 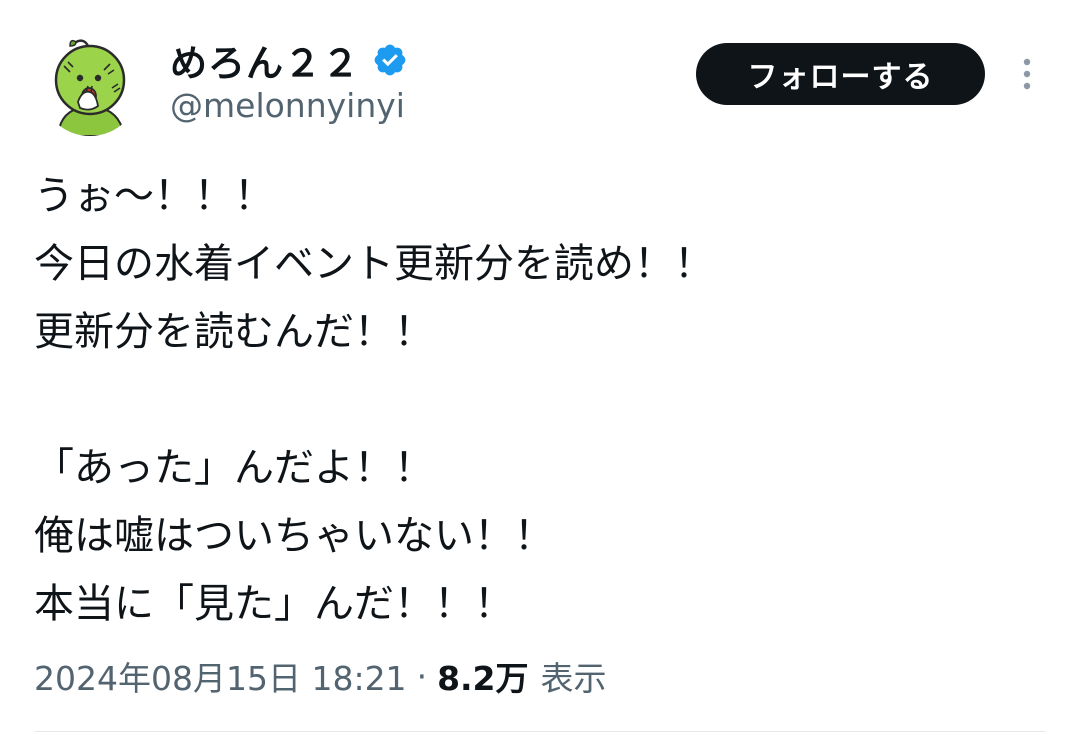 What do you see at coordinates (482, 676) in the screenshot?
I see `views-count: 8.2万` at bounding box center [482, 676].